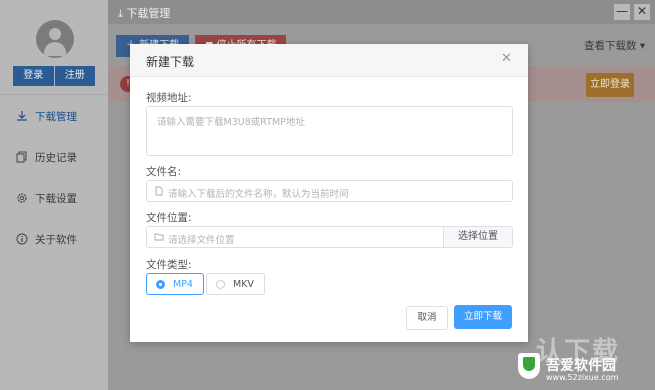 The image size is (655, 390). I want to click on location-placeholder: 请选择文件位置, so click(201, 240).